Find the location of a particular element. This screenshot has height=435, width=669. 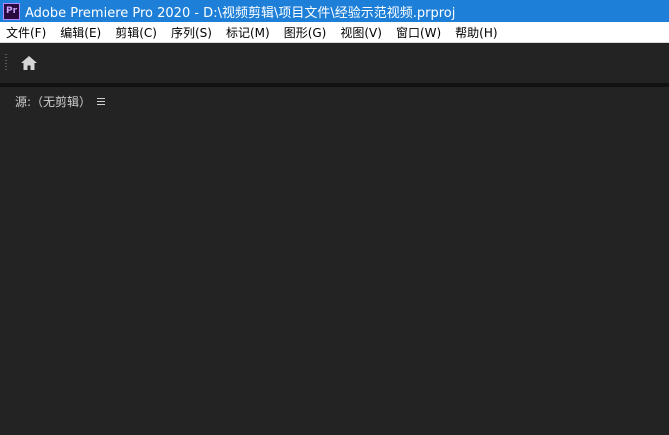

menu-sequence: 序列(S) is located at coordinates (191, 32).